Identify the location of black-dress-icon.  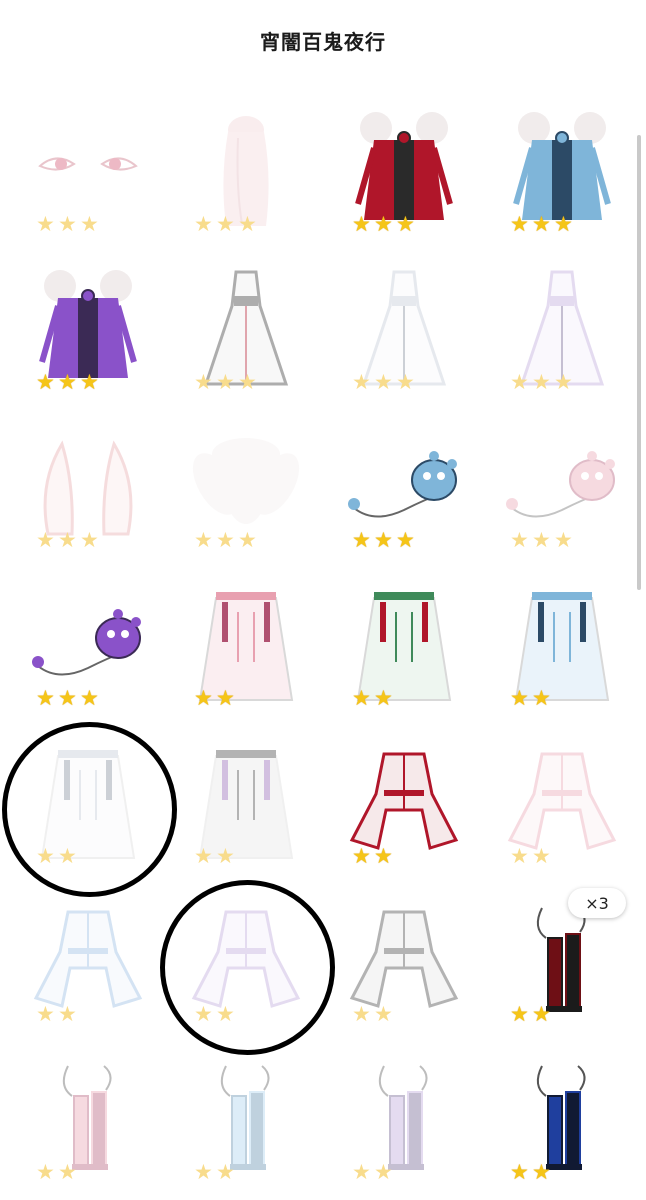
(246, 326).